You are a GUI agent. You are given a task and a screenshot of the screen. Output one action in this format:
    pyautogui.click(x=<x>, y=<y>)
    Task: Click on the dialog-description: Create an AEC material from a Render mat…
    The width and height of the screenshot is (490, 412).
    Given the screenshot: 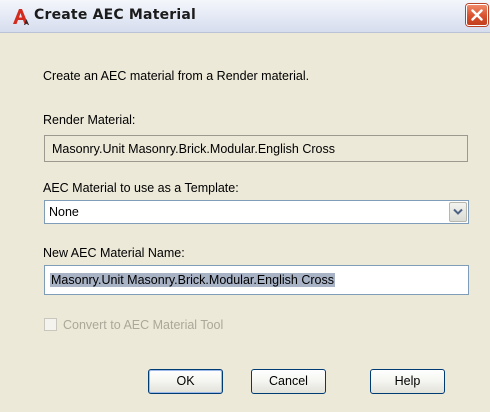 What is the action you would take?
    pyautogui.click(x=176, y=76)
    